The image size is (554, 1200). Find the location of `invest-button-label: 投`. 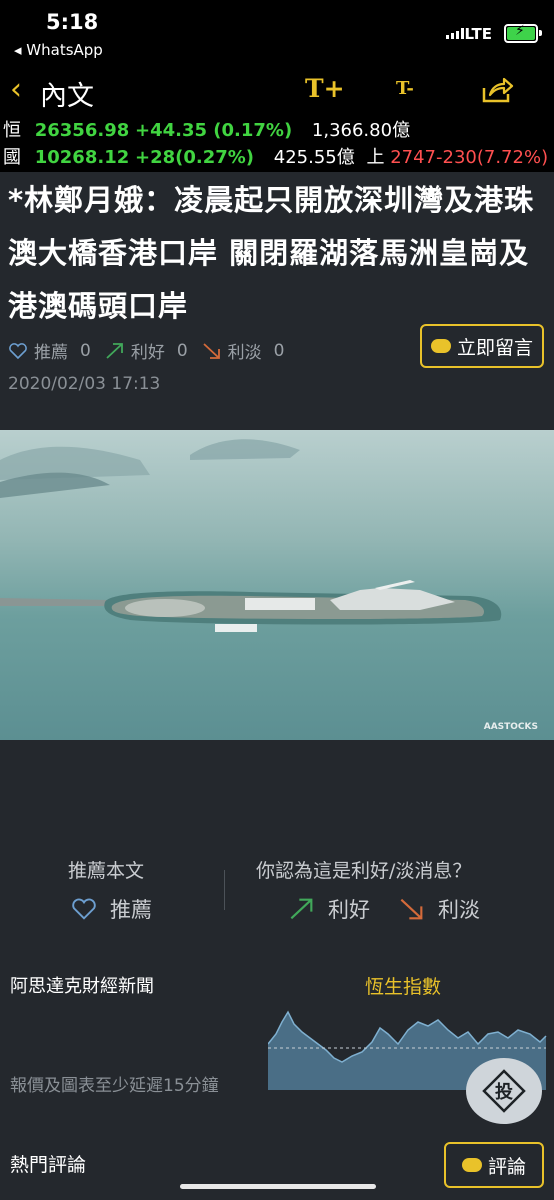

invest-button-label: 投 is located at coordinates (504, 1092).